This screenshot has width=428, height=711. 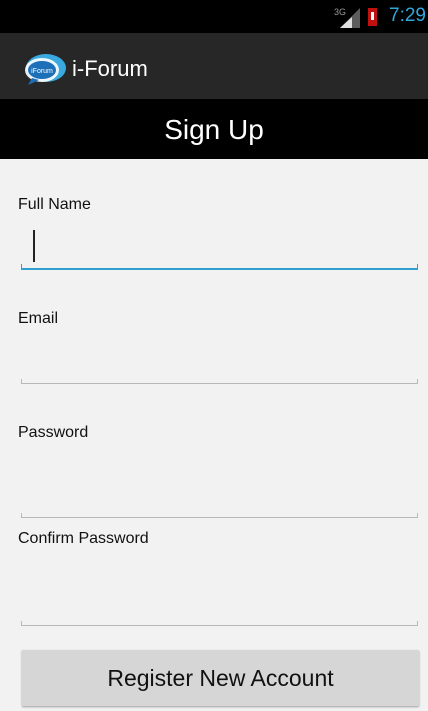 I want to click on email-label: Email, so click(x=38, y=318).